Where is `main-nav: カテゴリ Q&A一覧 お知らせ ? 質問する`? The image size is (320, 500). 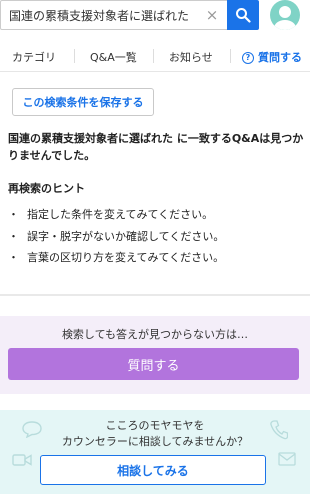
main-nav: カテゴリ Q&A一覧 お知らせ ? 質問する is located at coordinates (155, 56).